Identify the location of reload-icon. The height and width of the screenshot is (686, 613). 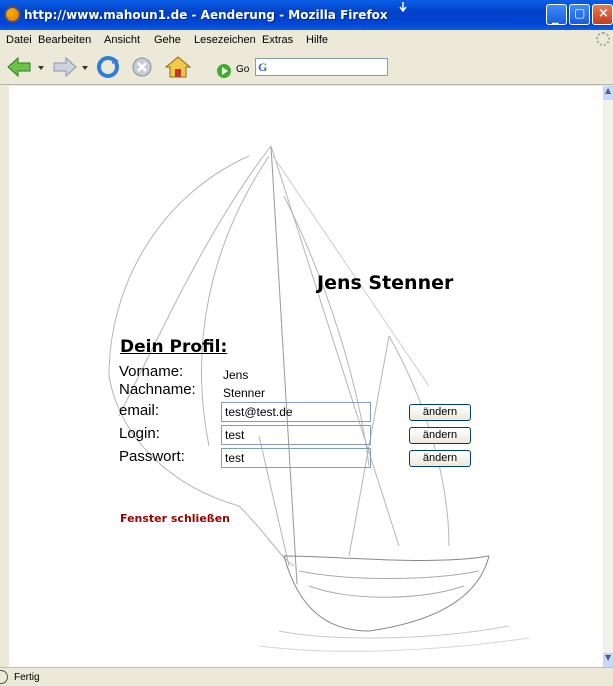
(108, 67).